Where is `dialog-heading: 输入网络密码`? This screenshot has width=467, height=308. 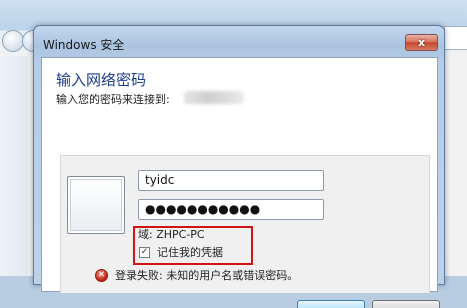 dialog-heading: 输入网络密码 is located at coordinates (101, 80).